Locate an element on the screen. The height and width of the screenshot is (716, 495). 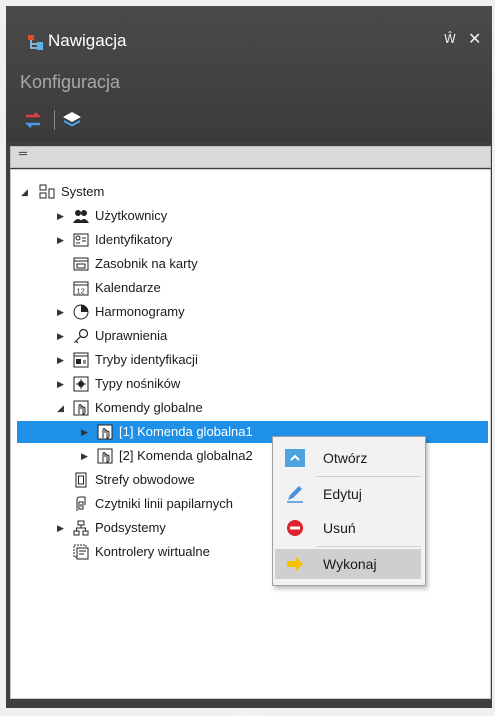
toolbar-separator is located at coordinates (54, 120).